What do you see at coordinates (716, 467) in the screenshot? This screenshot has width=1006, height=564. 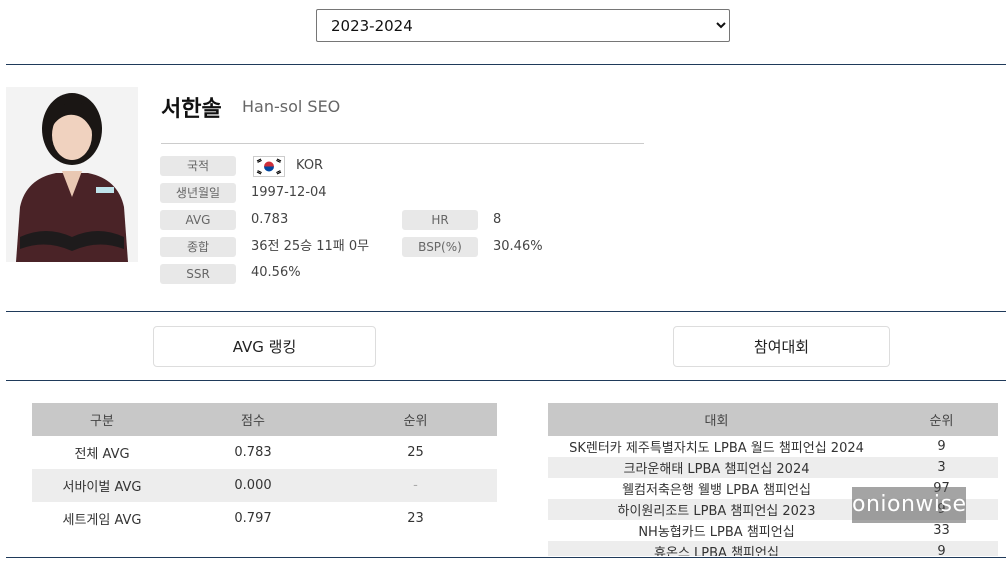 I see `tour-cell: 크라운해태 LPBA 챔피언십 2024` at bounding box center [716, 467].